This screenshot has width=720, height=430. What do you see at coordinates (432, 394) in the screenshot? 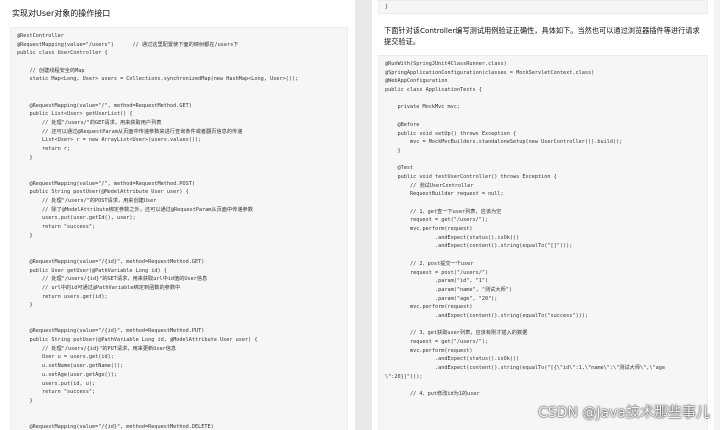
I see `code-line: // 4、put修改id为1的user` at bounding box center [432, 394].